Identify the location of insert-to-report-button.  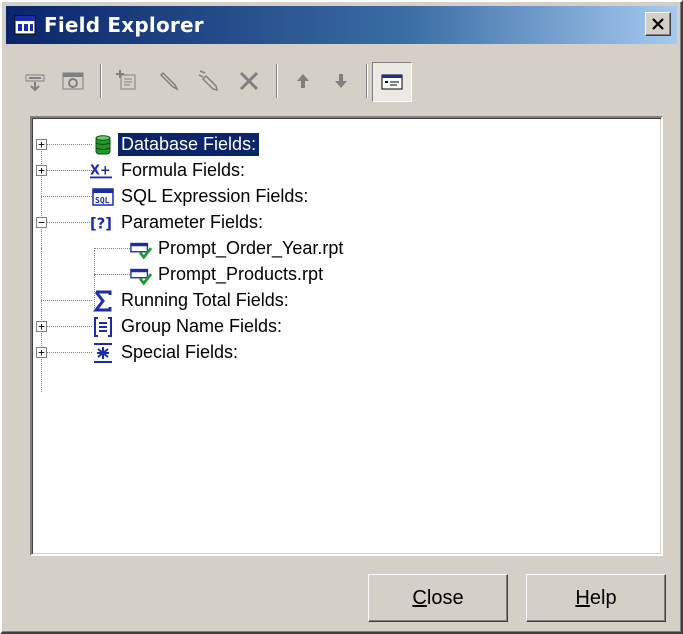
(35, 81).